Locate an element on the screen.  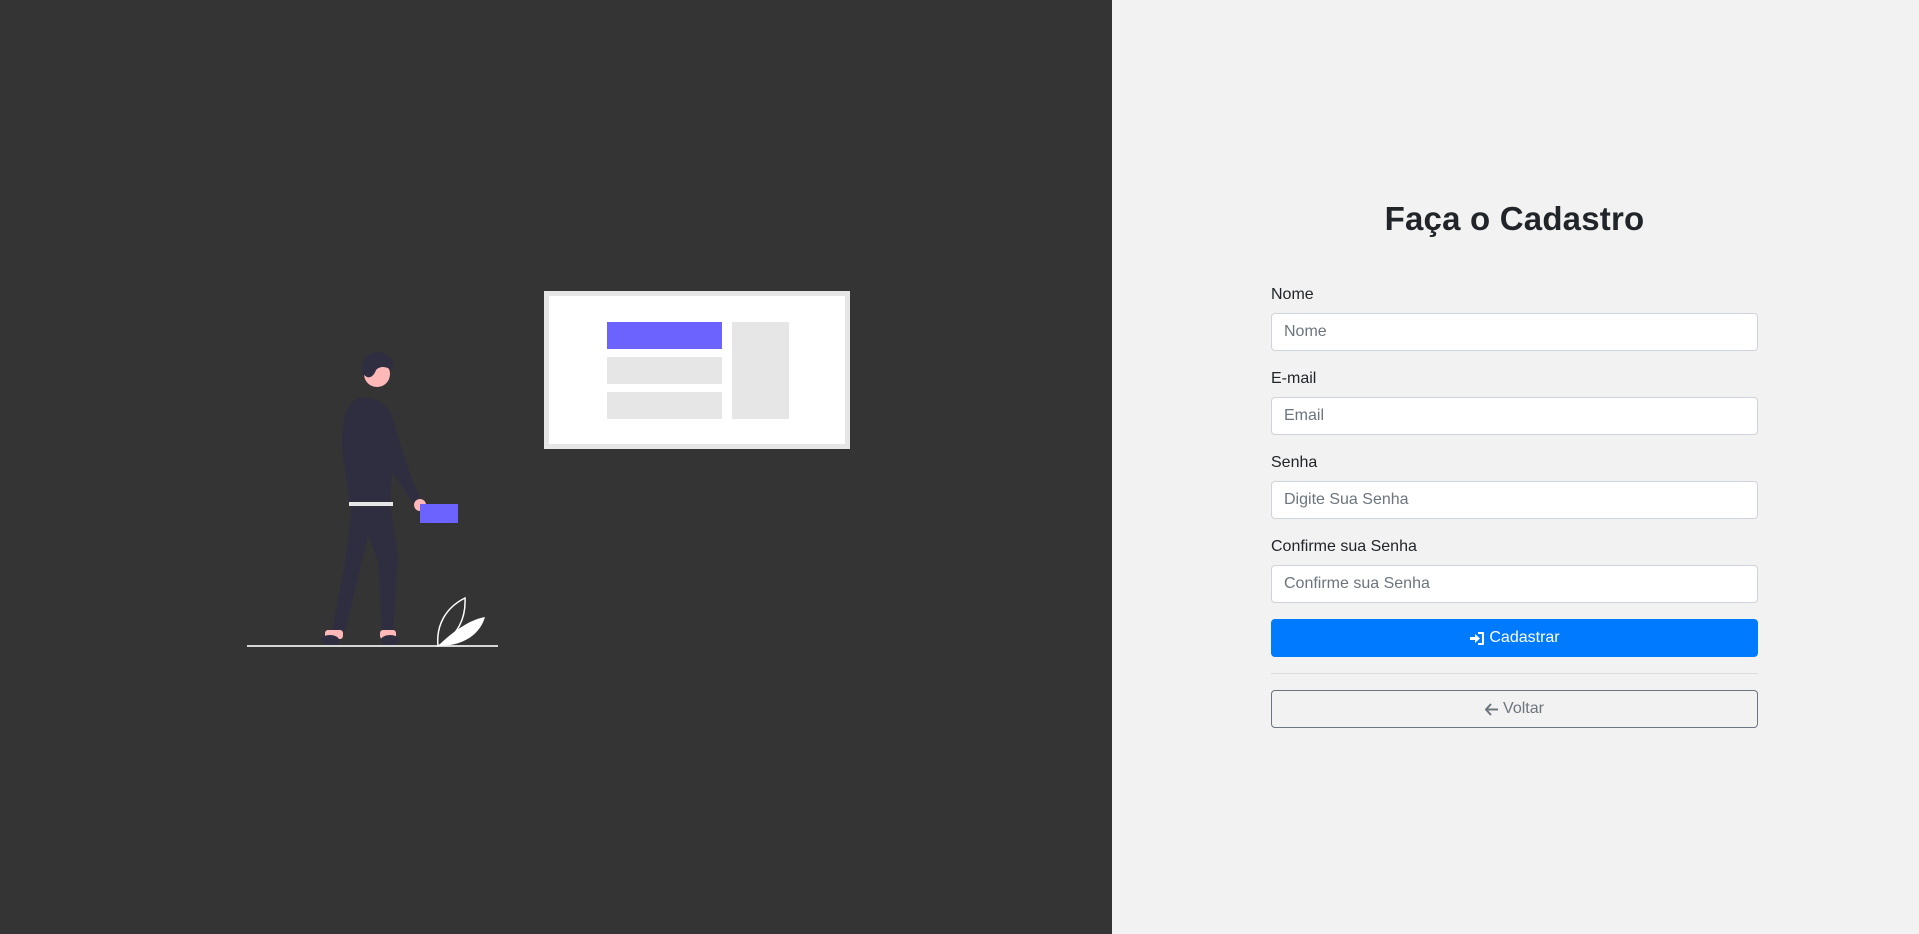
register-button-label: Cadastrar is located at coordinates (1524, 637).